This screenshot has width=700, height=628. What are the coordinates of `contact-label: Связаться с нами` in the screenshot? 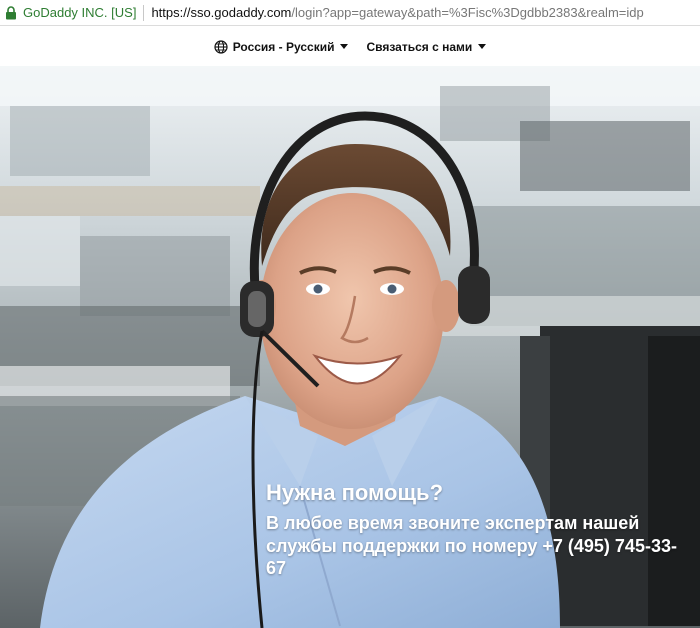 It's located at (419, 46).